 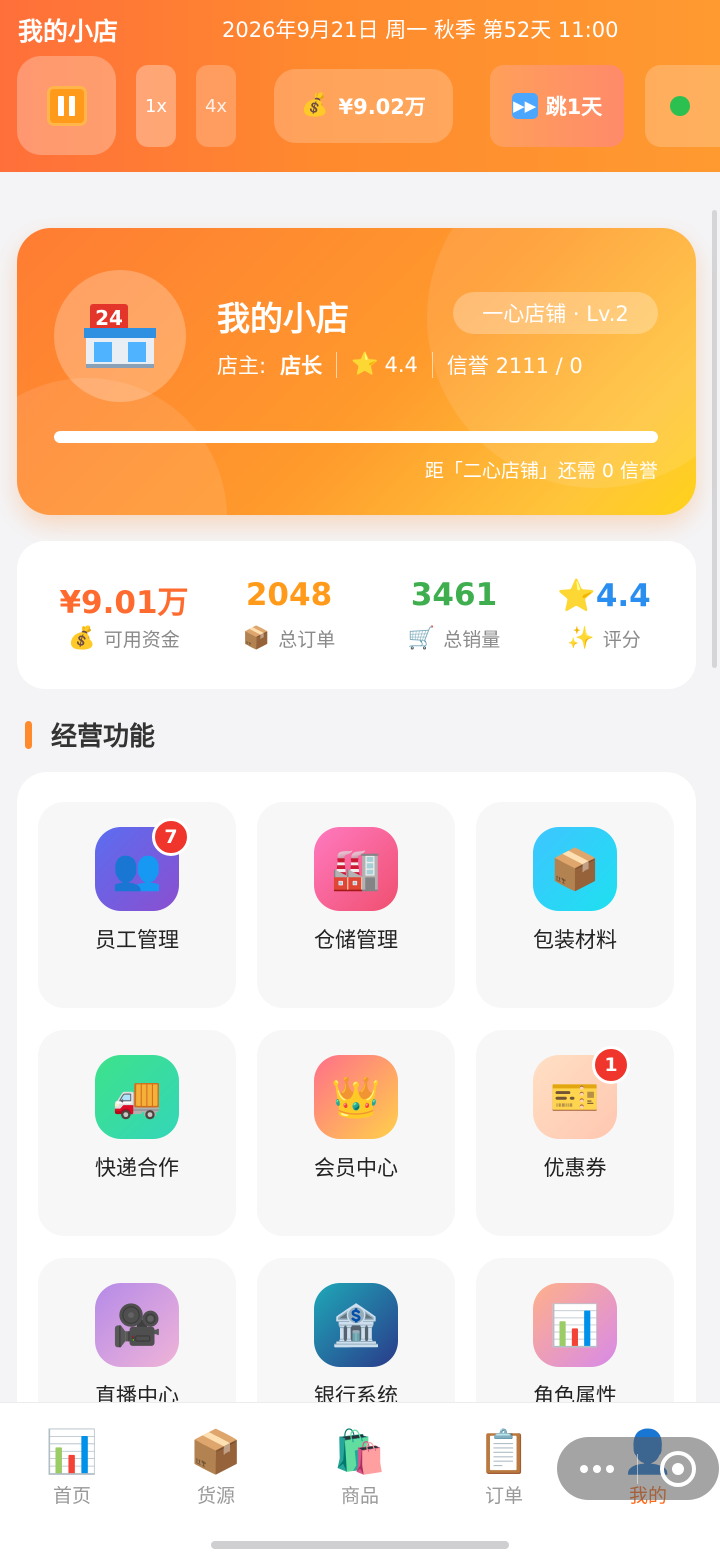 I want to click on status-button, so click(x=682, y=106).